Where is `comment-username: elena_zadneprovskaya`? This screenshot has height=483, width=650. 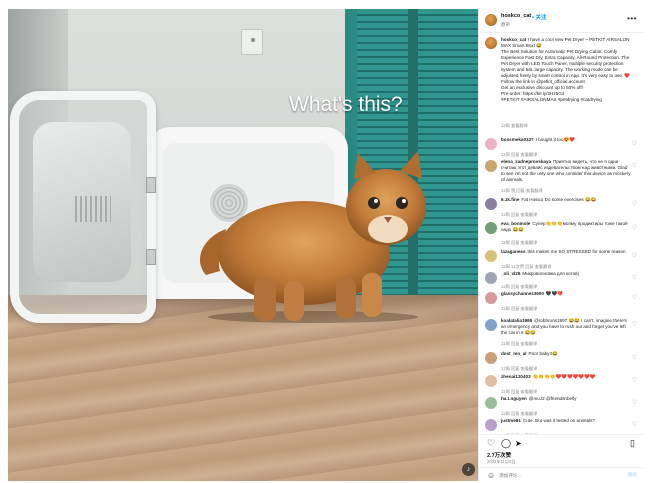
comment-username: elena_zadneprovskaya is located at coordinates (526, 161).